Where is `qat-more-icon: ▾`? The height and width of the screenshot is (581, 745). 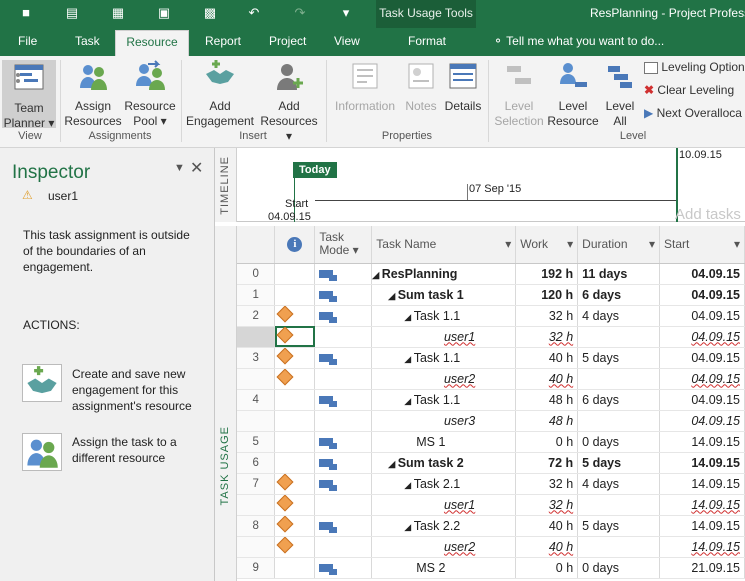 qat-more-icon: ▾ is located at coordinates (346, 13).